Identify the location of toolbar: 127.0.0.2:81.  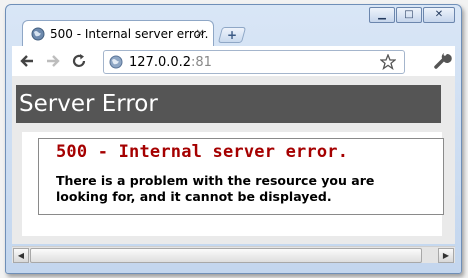
(233, 61).